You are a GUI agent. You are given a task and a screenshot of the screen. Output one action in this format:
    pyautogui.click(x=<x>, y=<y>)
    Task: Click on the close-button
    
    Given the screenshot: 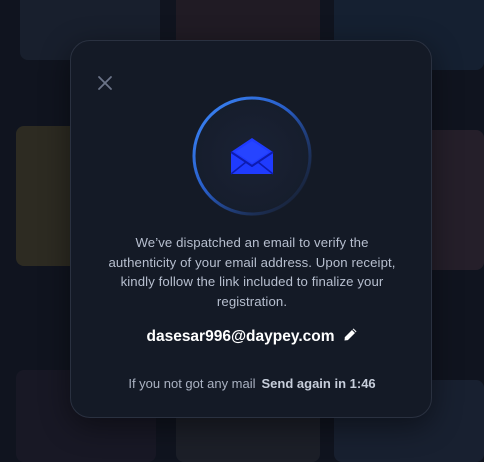 What is the action you would take?
    pyautogui.click(x=105, y=83)
    